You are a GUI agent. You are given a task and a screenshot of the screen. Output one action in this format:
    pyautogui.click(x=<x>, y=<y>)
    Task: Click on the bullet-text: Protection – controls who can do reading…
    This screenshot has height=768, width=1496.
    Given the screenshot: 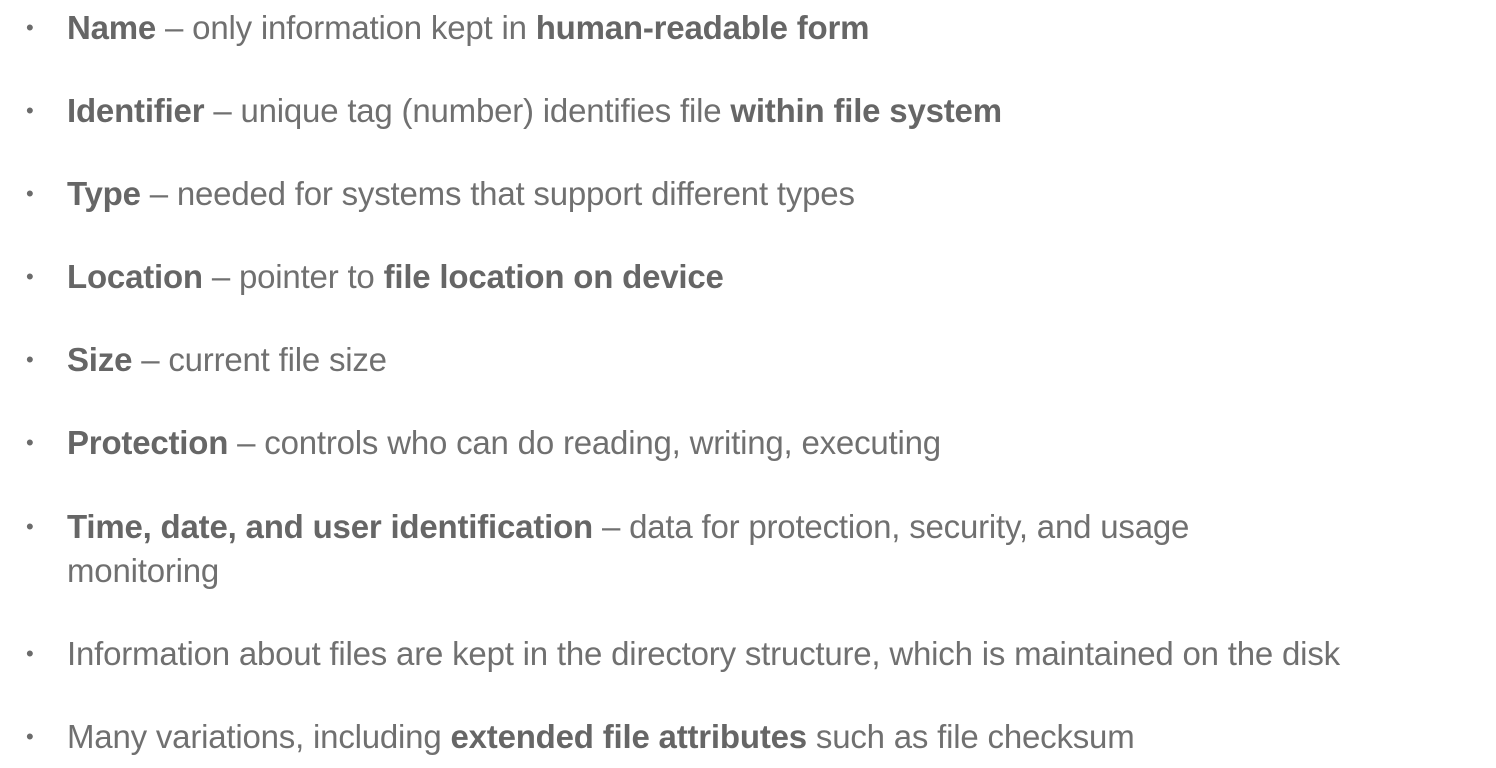 What is the action you would take?
    pyautogui.click(x=767, y=443)
    